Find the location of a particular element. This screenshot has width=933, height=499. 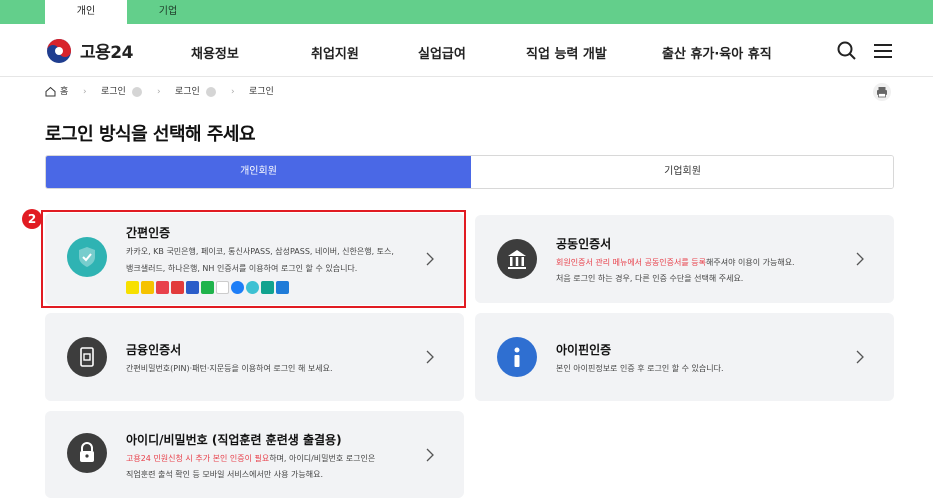

id-password-desc-highlight: 고용24 민원신청 시 추가 본인 인증이 필요 is located at coordinates (198, 458).